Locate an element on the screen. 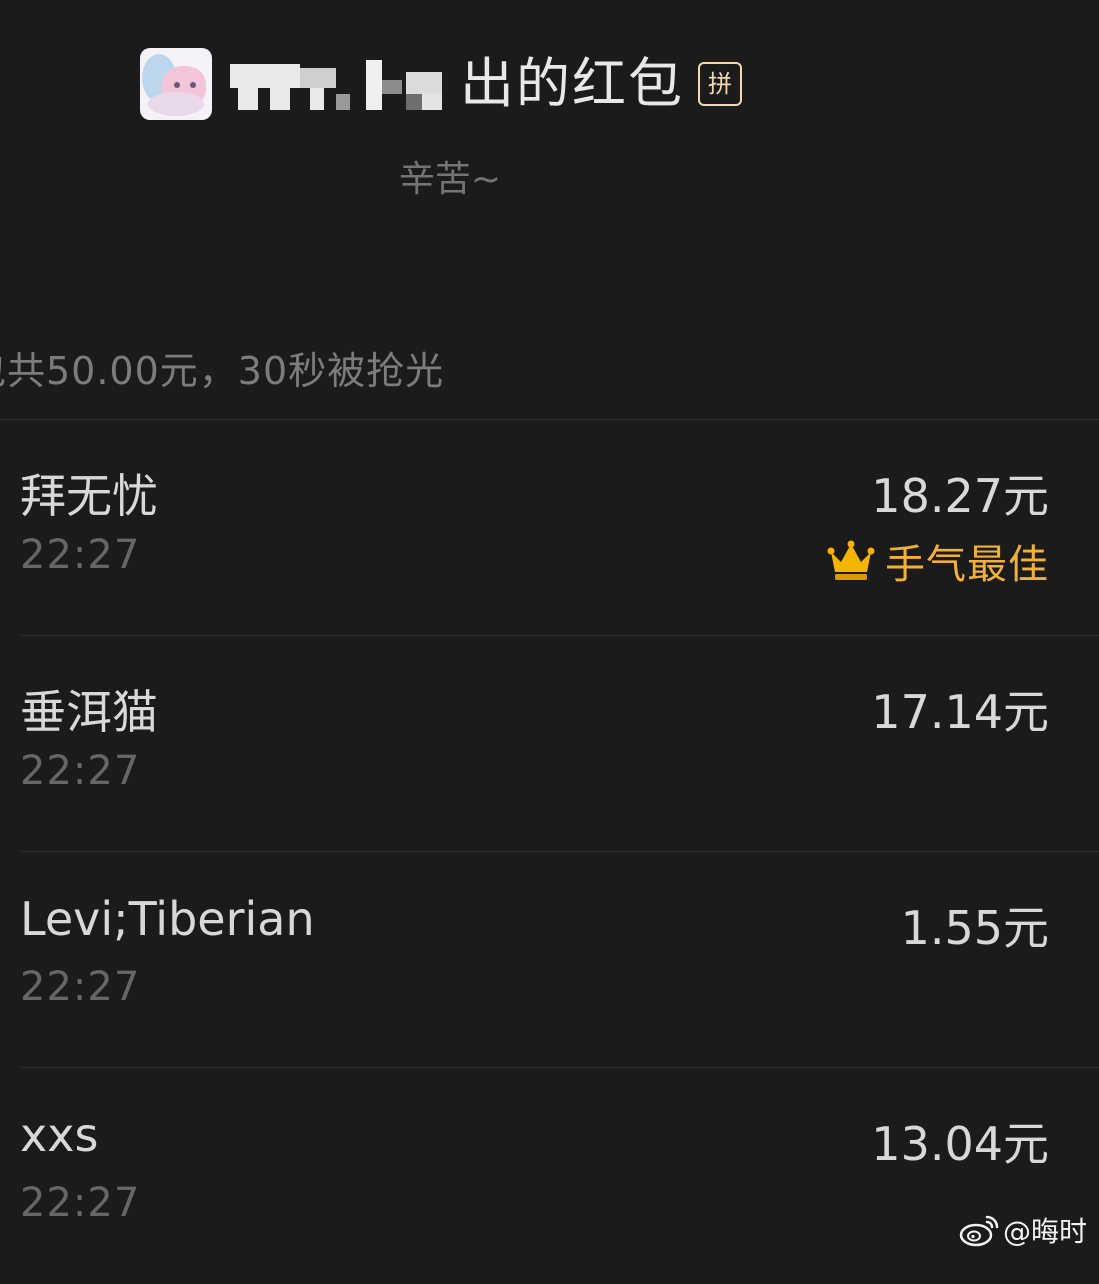  claim-amount: 18.27元 is located at coordinates (960, 496).